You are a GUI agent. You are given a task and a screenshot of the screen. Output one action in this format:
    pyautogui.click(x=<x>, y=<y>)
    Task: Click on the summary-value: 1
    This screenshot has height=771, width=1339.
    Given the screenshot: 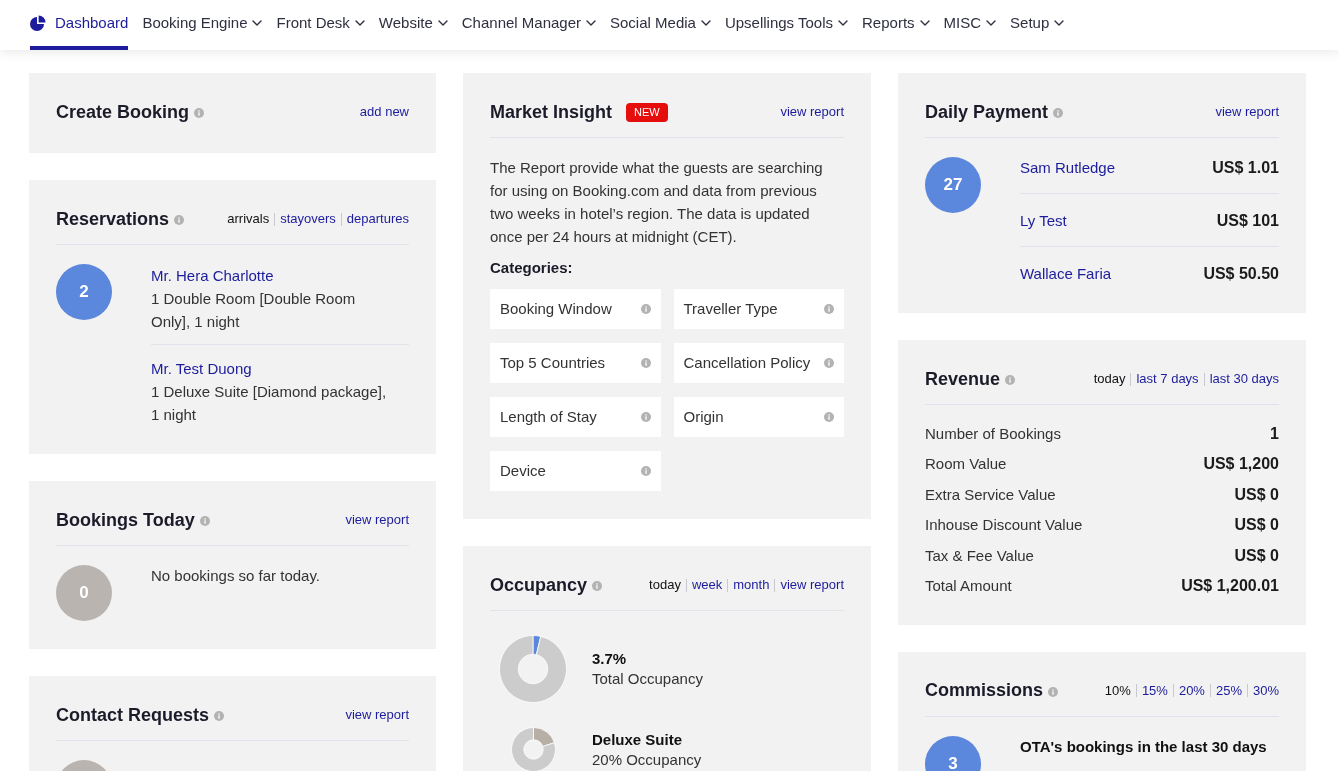 What is the action you would take?
    pyautogui.click(x=1274, y=434)
    